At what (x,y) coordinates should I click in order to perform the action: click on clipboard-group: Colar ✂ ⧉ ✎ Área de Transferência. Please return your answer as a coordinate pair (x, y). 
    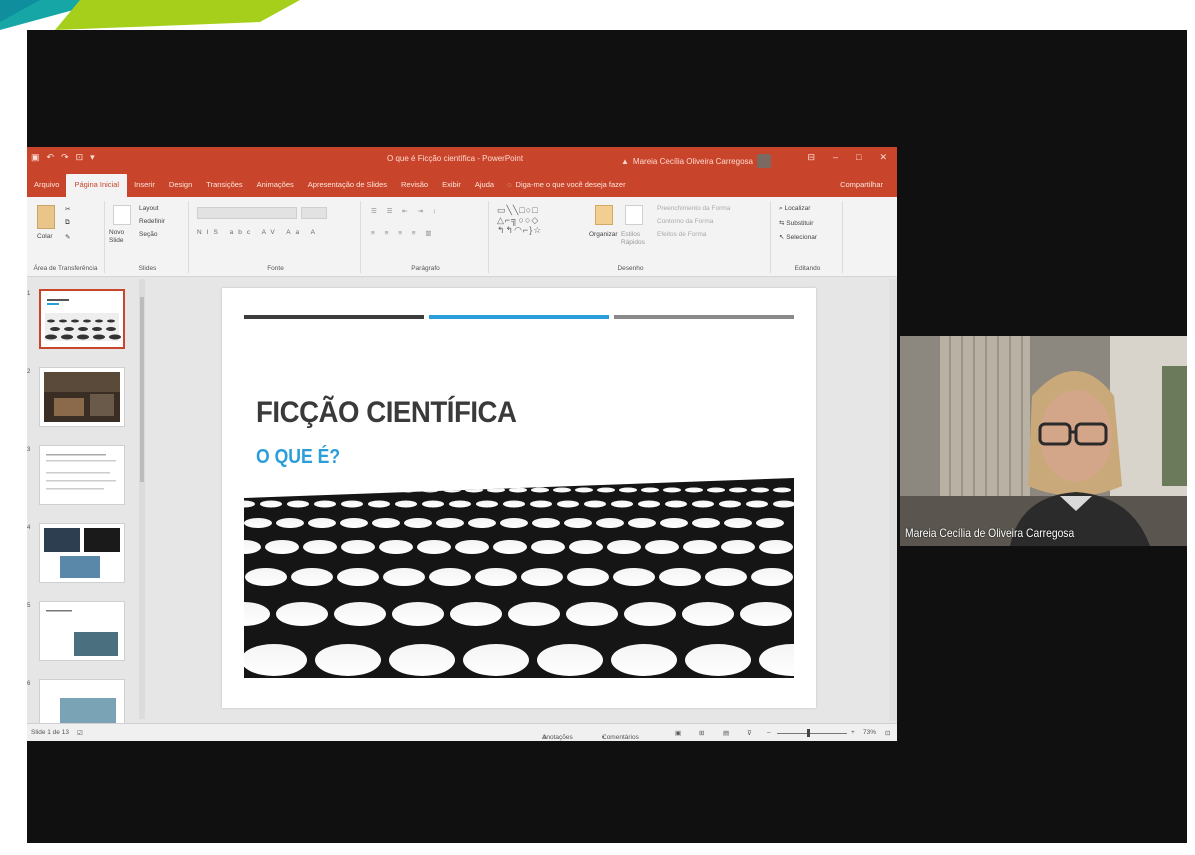
    Looking at the image, I should click on (66, 237).